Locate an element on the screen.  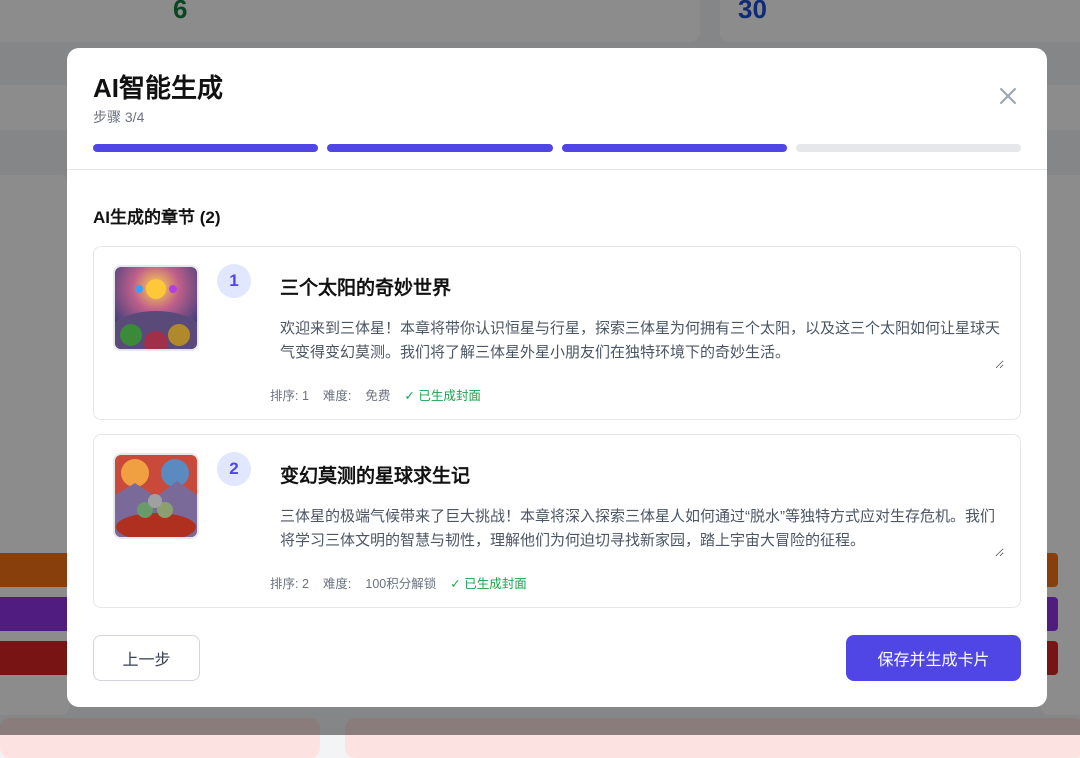
chapter-title: 变幻莫测的星球求生记 is located at coordinates (375, 476).